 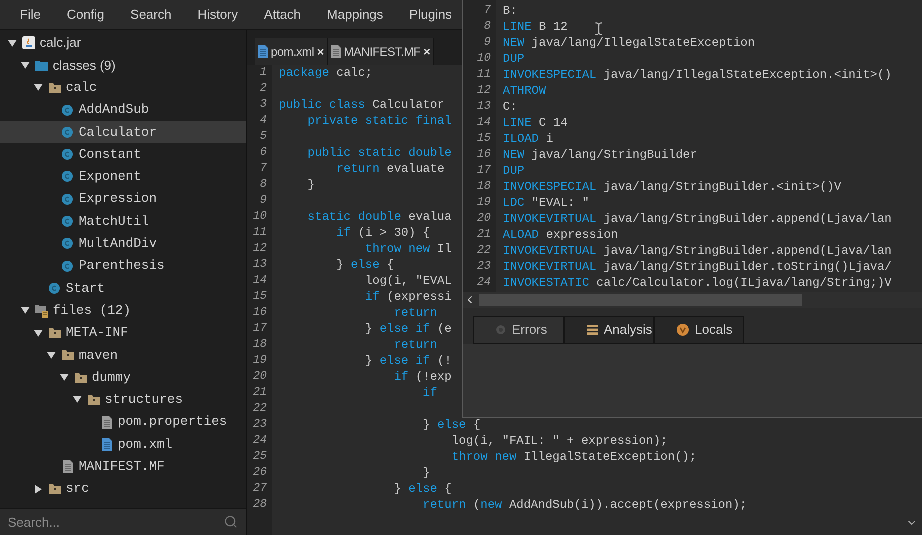 What do you see at coordinates (218, 14) in the screenshot?
I see `menu-item: History` at bounding box center [218, 14].